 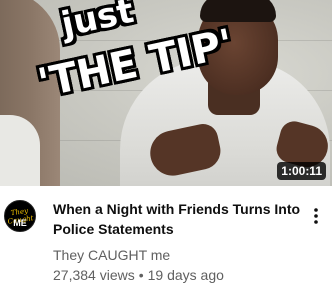 I want to click on more-vert-icon, so click(x=316, y=216).